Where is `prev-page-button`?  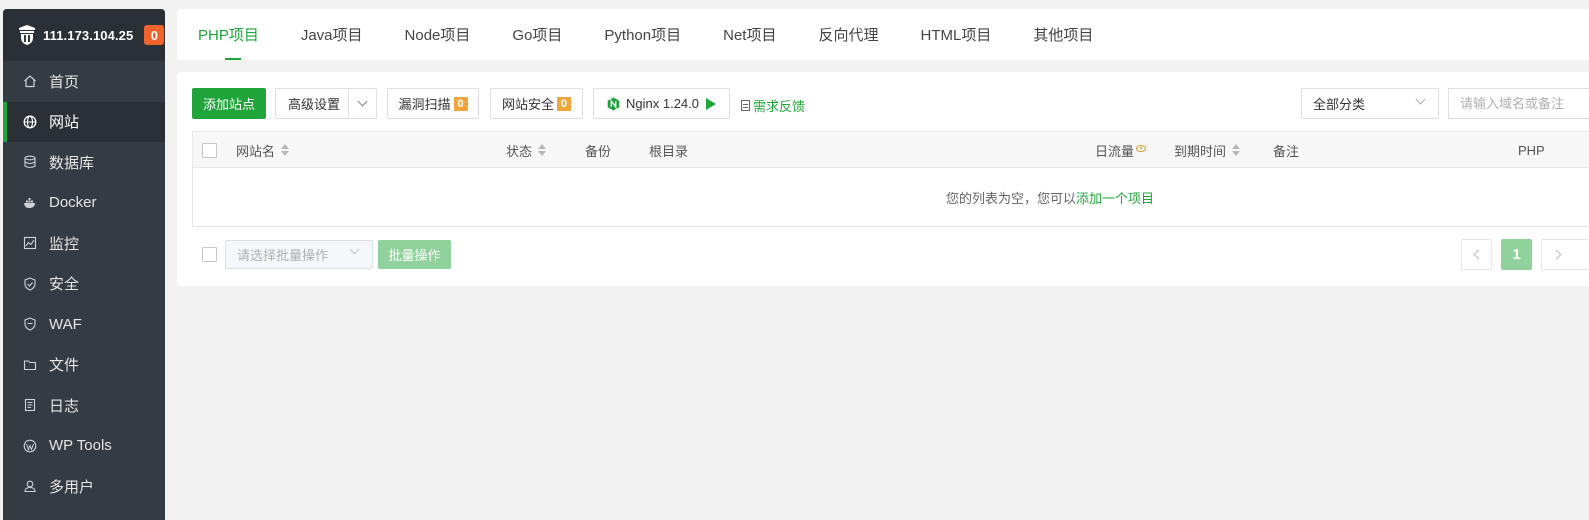
prev-page-button is located at coordinates (1476, 254).